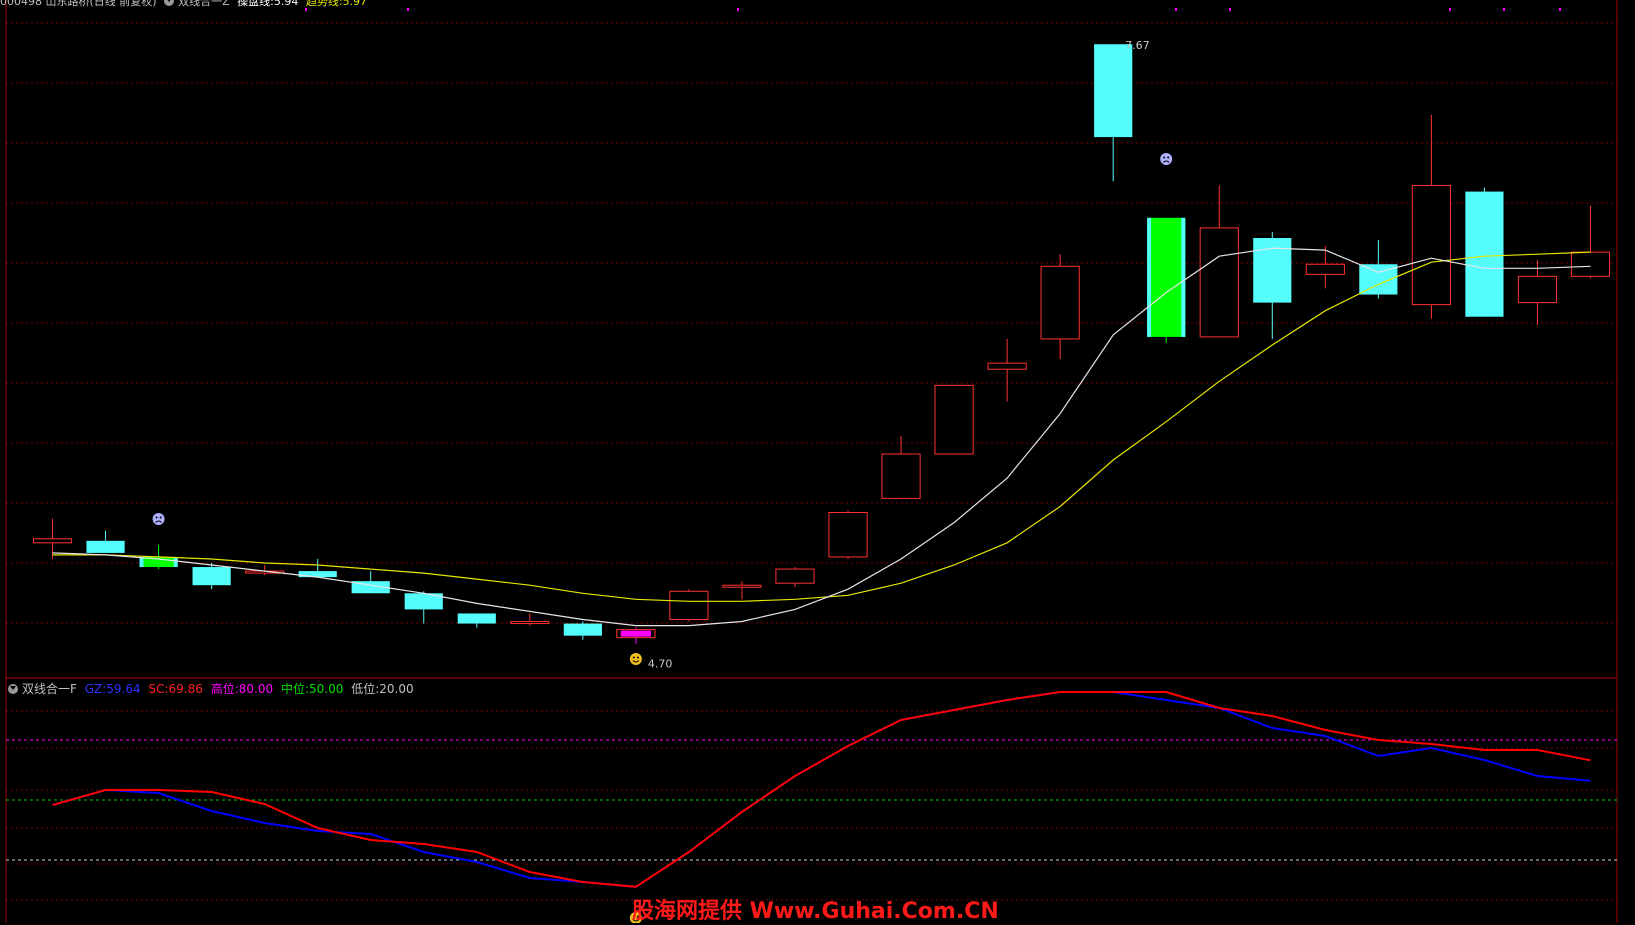 Image resolution: width=1635 pixels, height=925 pixels. I want to click on sub-indicator-name: 双线合一F, so click(49, 689).